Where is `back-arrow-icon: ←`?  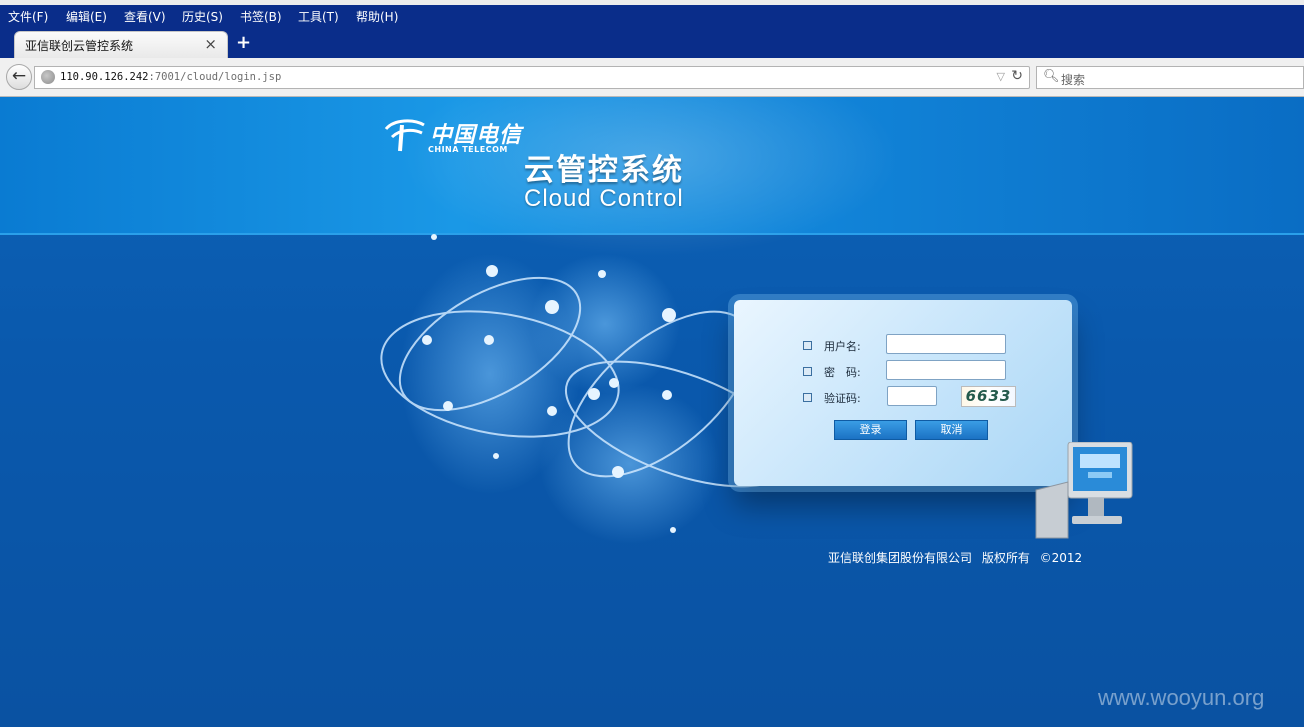 back-arrow-icon: ← is located at coordinates (19, 76).